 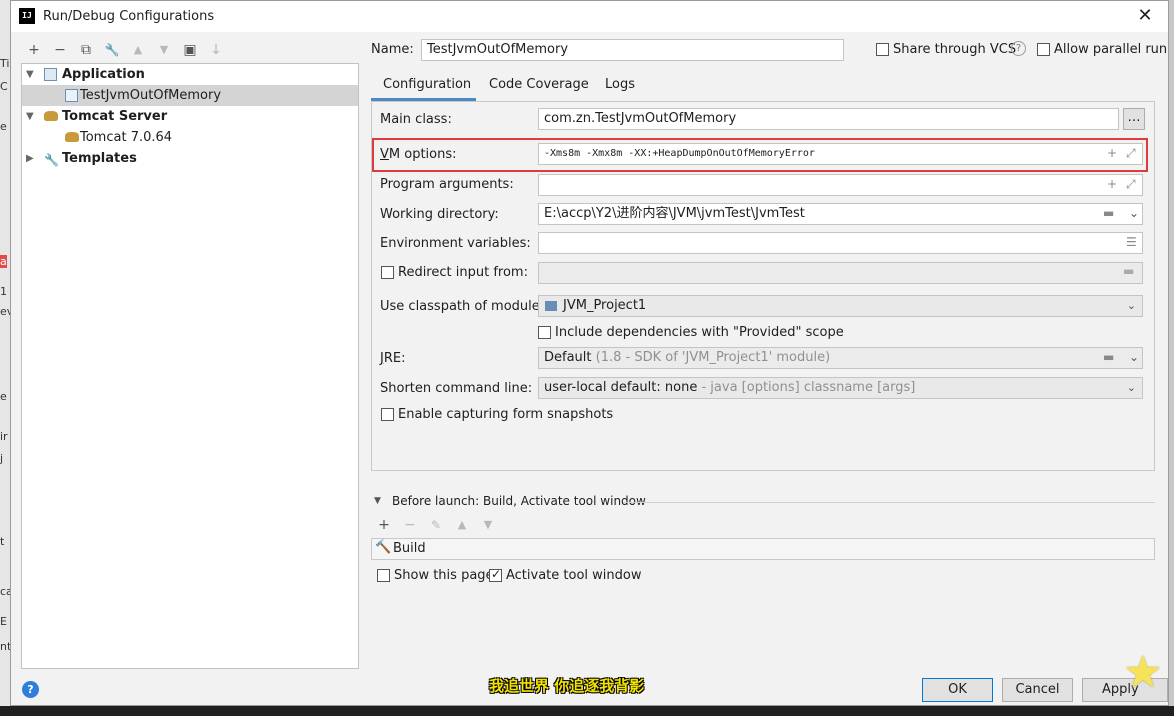 I want to click on redirect-input-label: Redirect input from:, so click(x=463, y=272).